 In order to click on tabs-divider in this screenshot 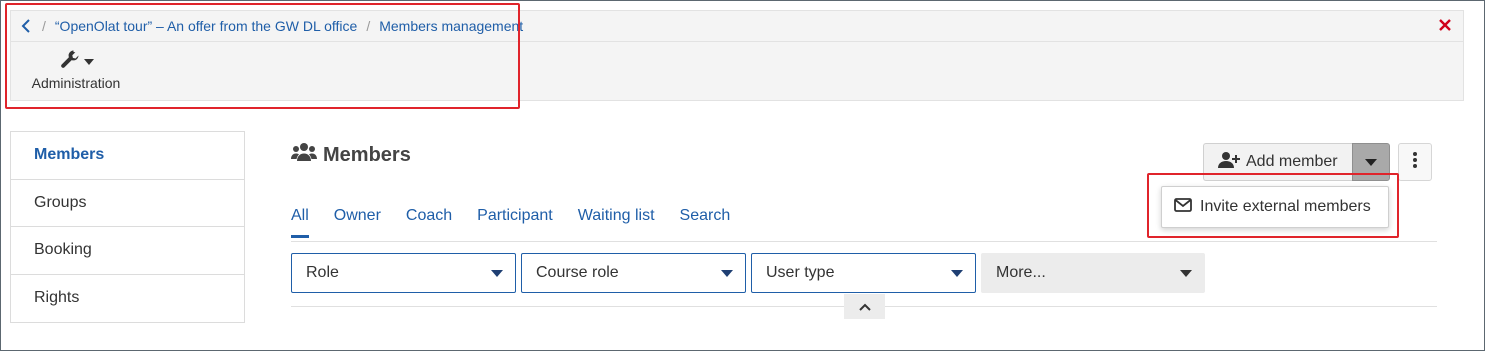, I will do `click(864, 241)`.